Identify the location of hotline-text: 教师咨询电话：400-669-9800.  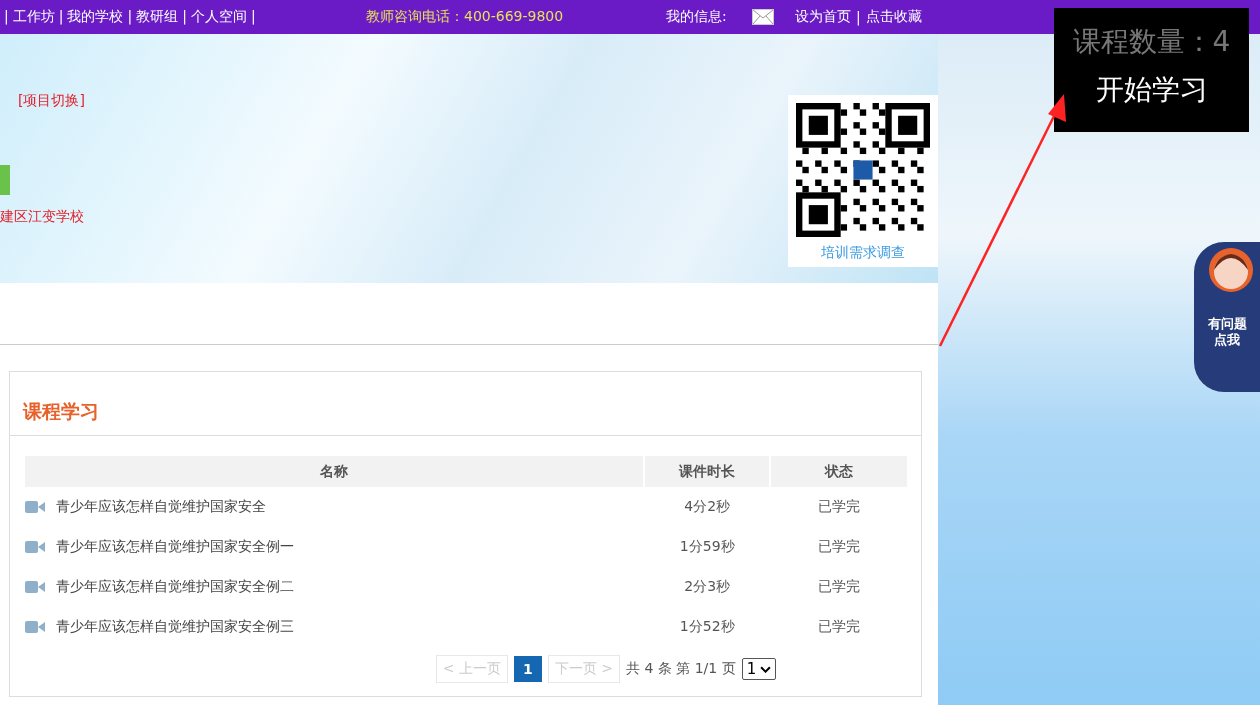
(465, 17).